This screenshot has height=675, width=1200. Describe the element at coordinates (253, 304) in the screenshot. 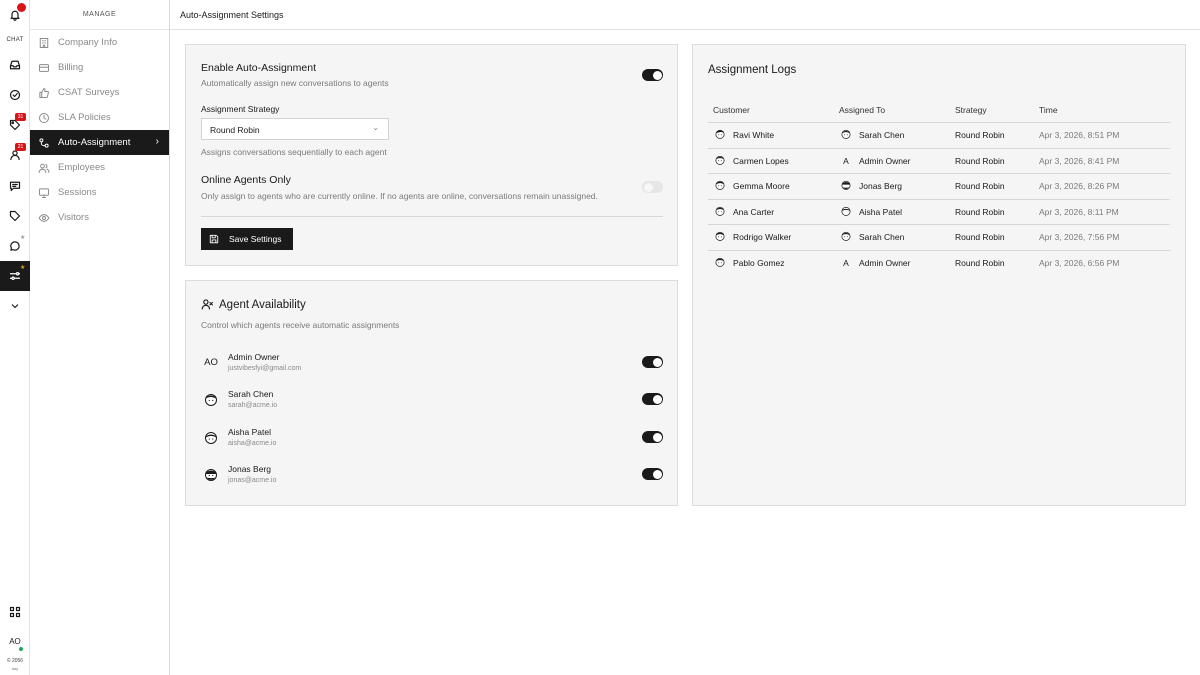

I see `agent-availability-header: Agent Availability` at that location.